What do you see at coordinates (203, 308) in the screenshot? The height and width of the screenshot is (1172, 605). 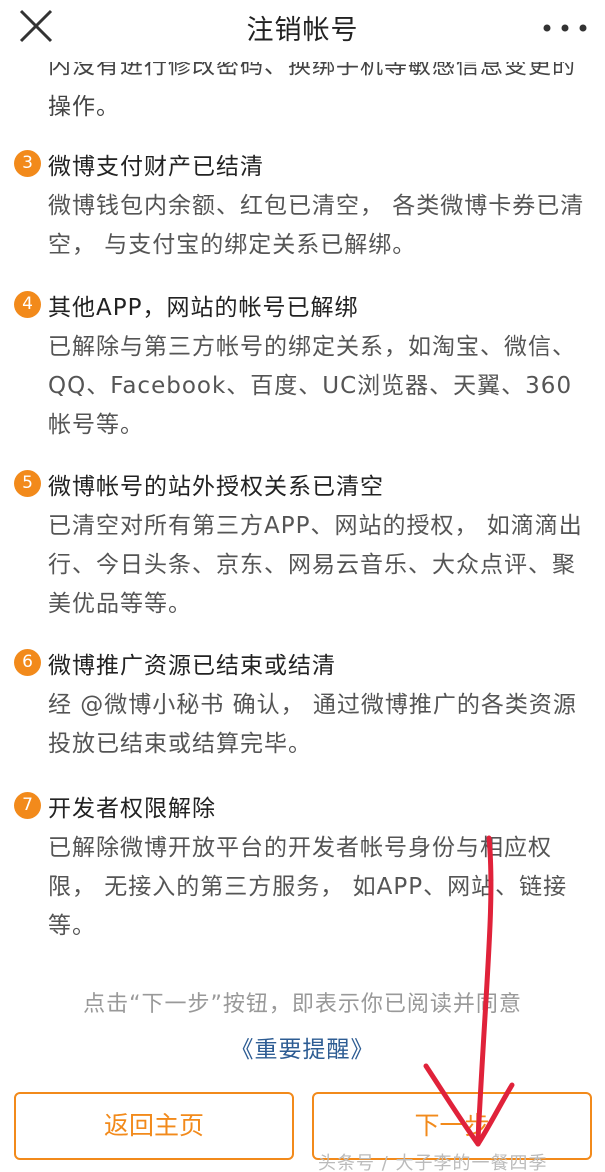 I see `requirement-title: 其他APP，网站的帐号已解绑` at bounding box center [203, 308].